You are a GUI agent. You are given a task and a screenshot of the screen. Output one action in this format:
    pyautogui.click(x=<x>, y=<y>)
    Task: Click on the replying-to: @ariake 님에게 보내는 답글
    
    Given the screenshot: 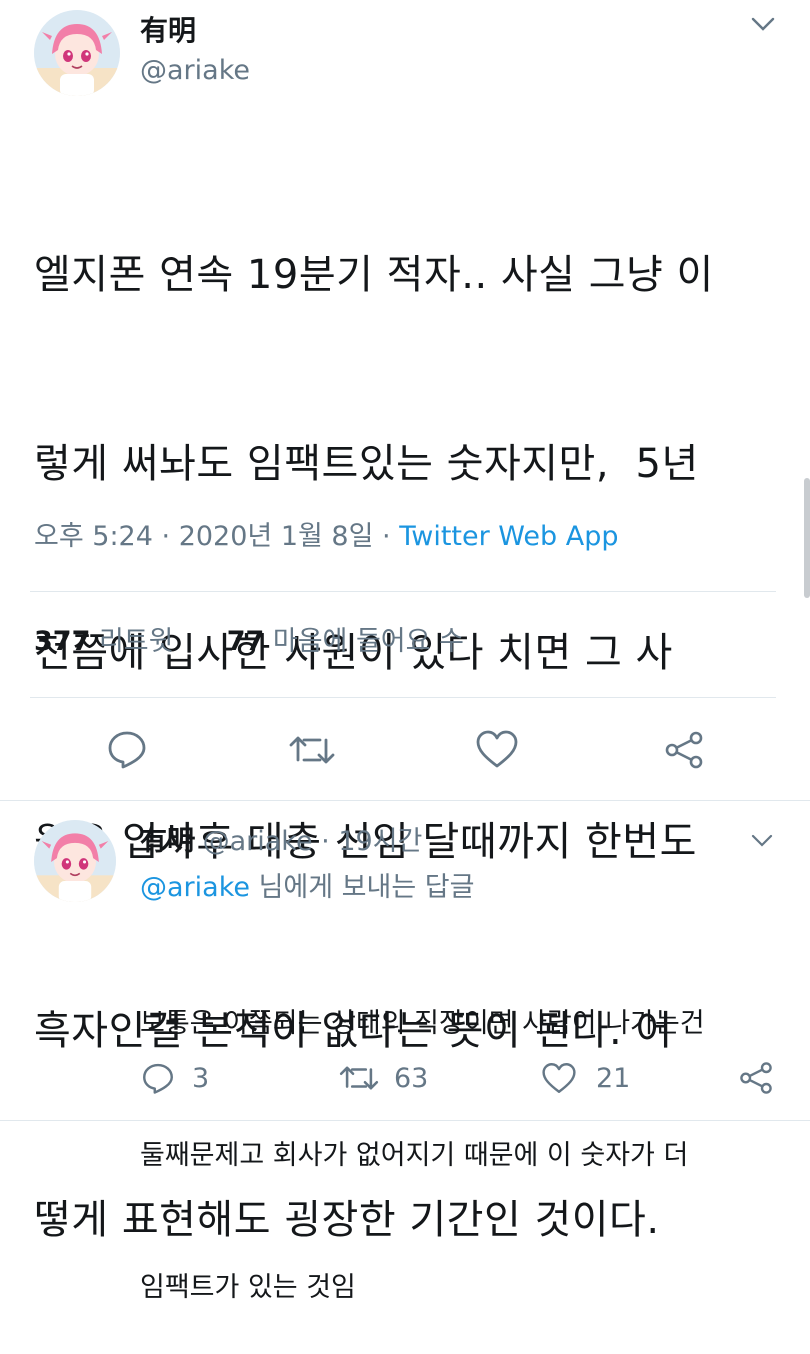 What is the action you would take?
    pyautogui.click(x=307, y=888)
    